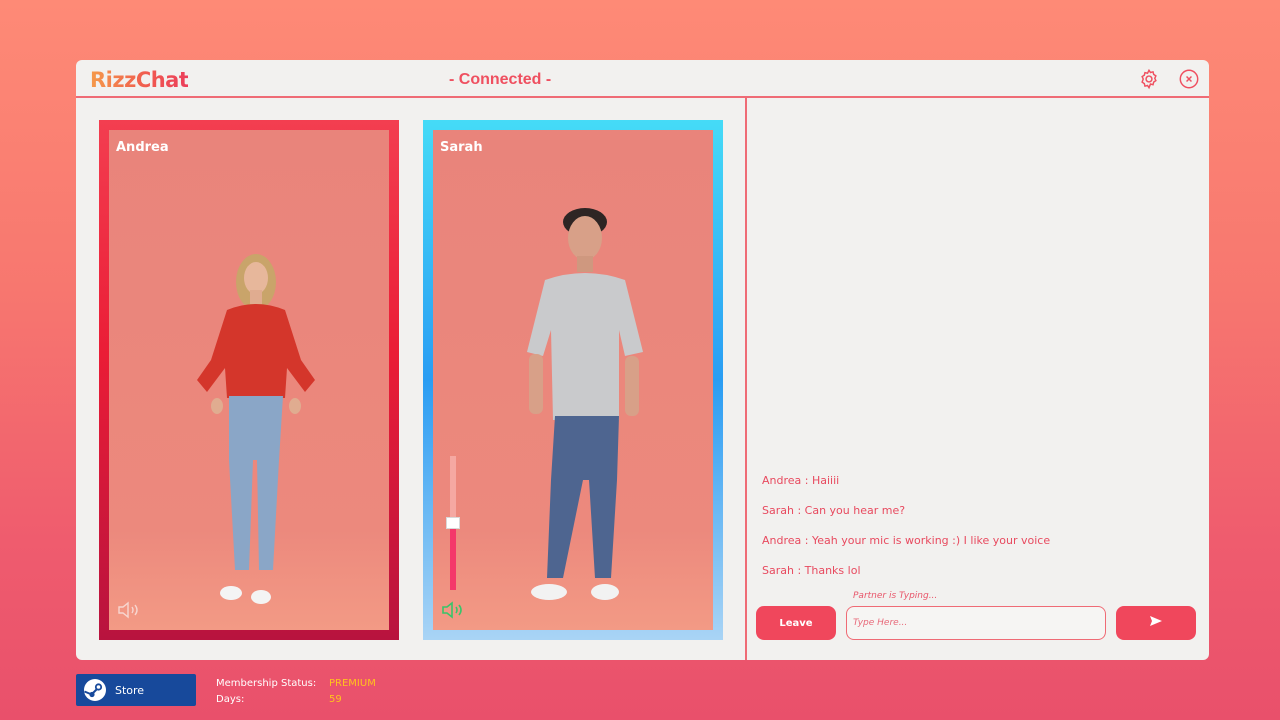  I want to click on chat-input, so click(976, 623).